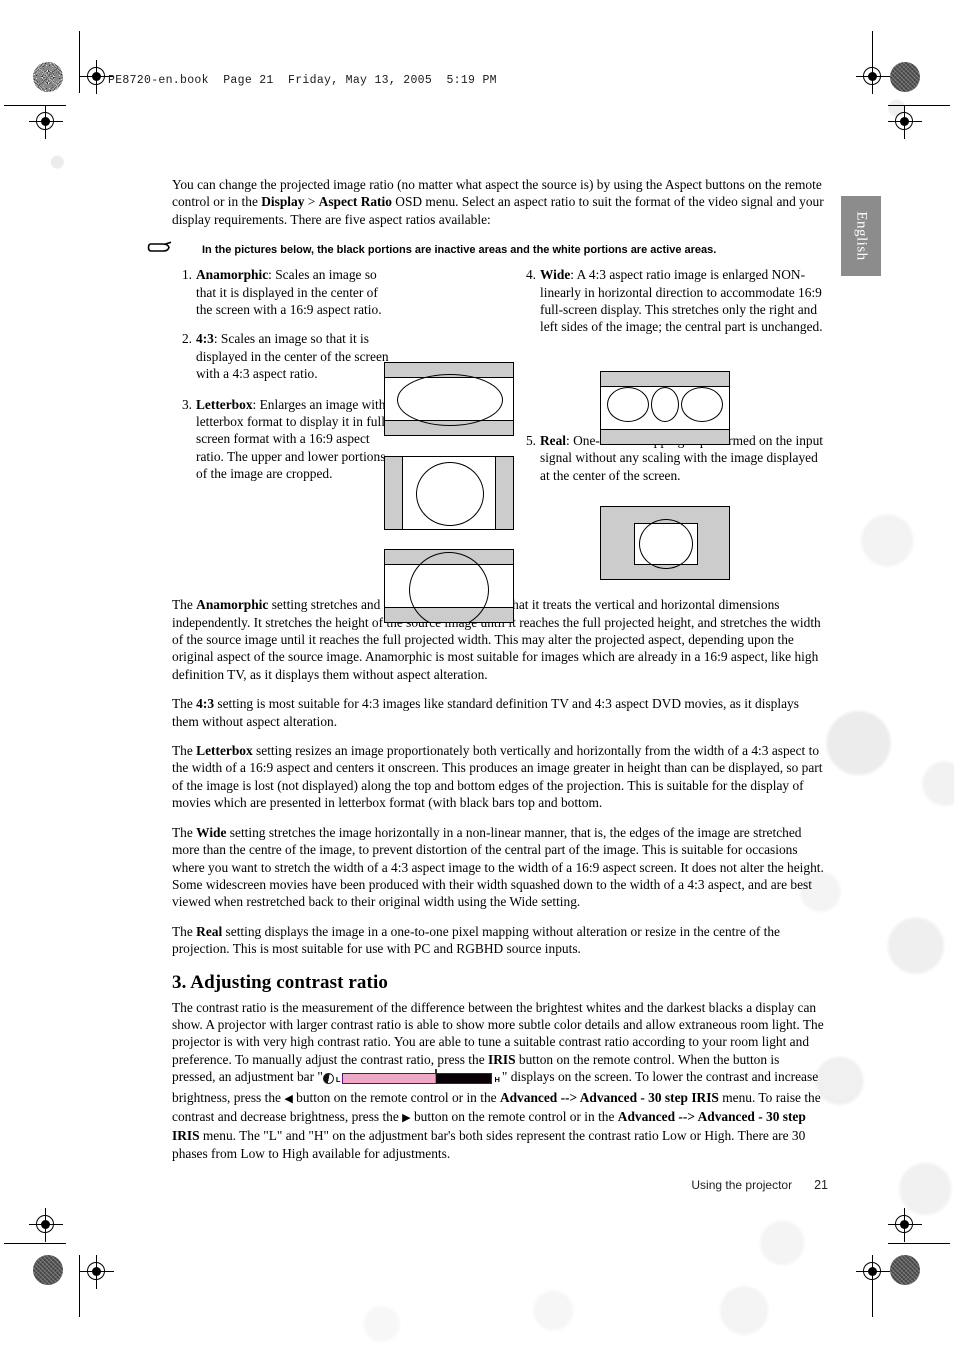  Describe the element at coordinates (184, 832) in the screenshot. I see `para-wide-pre: The` at that location.